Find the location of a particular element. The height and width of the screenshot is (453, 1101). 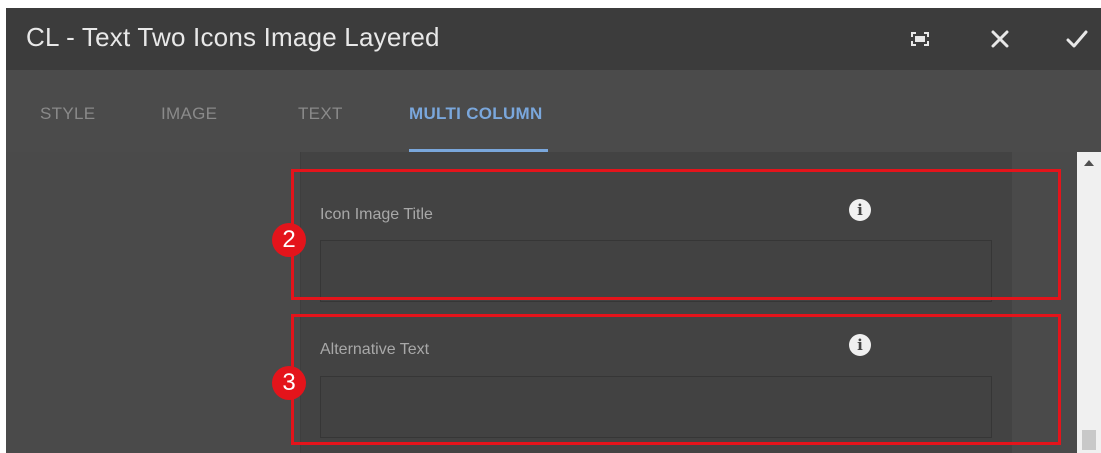

scroll-thumb is located at coordinates (1089, 440).